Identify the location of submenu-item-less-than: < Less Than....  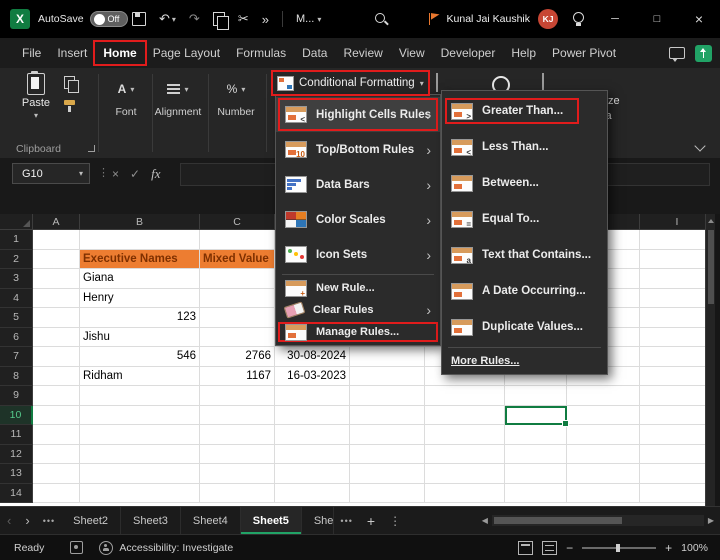
(524, 147).